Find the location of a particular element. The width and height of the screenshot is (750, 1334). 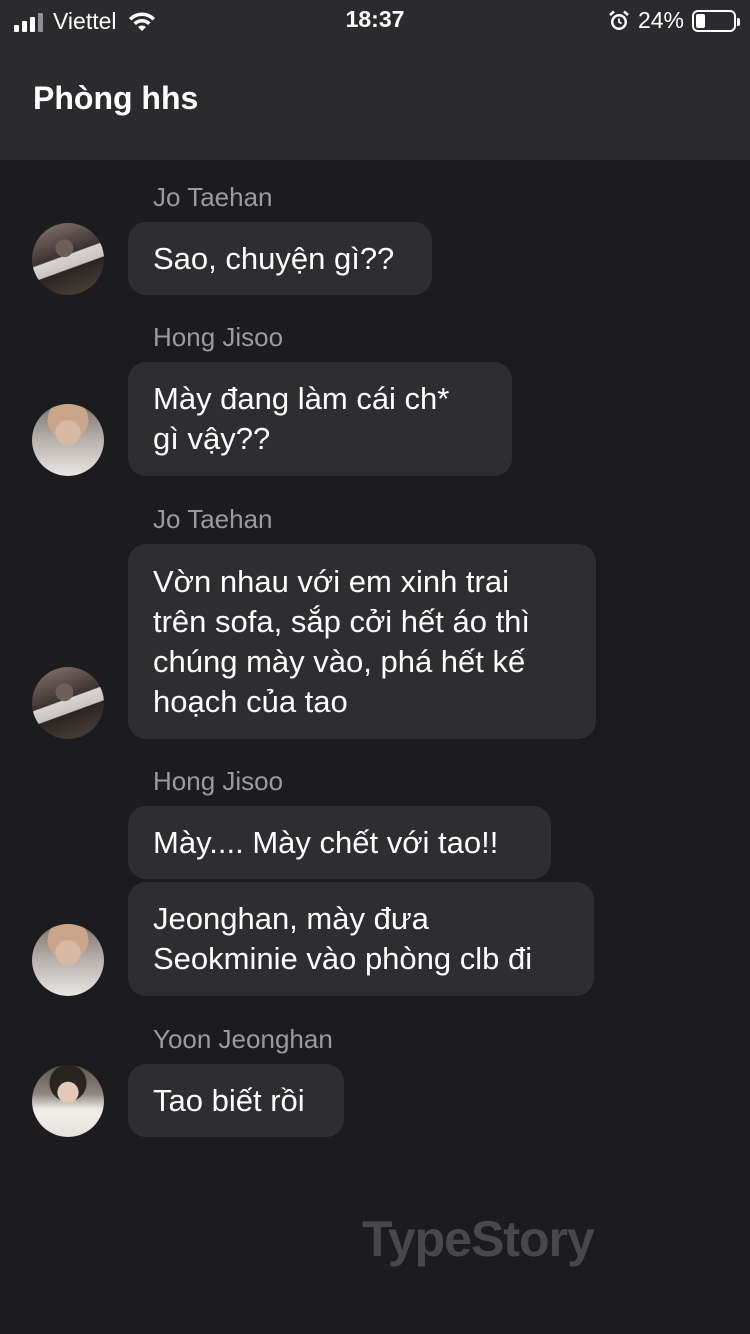

message-line: trên sofa, sắp cởi hết áo thì is located at coordinates (342, 621).